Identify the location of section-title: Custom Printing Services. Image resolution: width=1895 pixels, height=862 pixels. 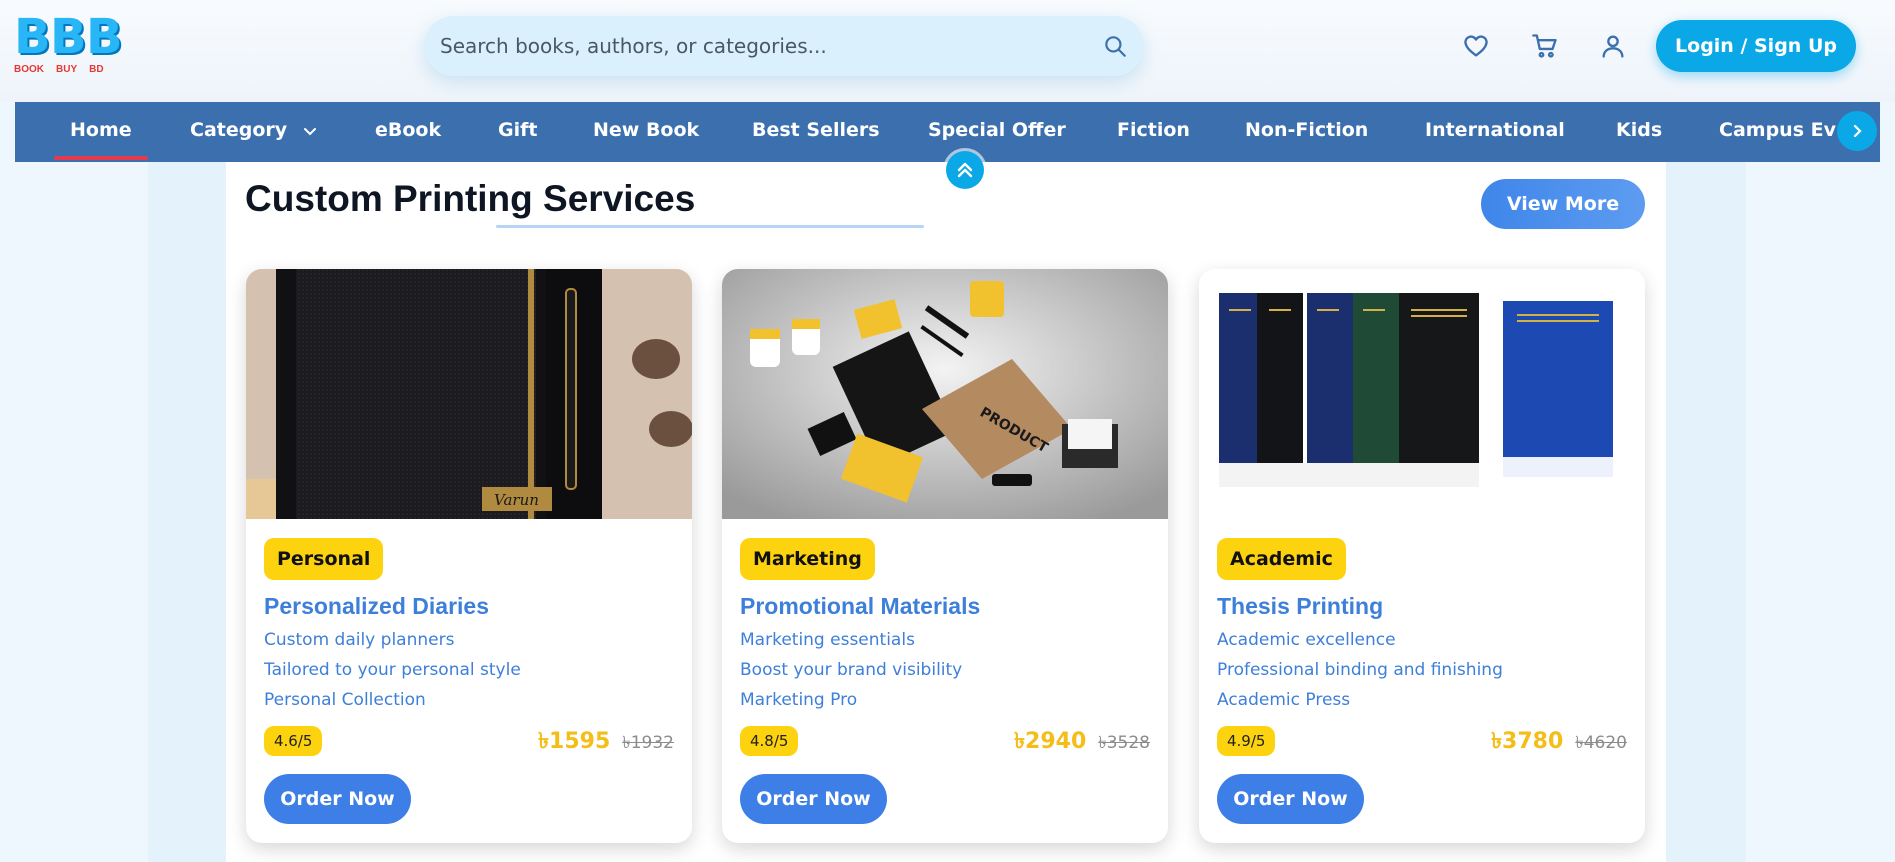
(470, 198).